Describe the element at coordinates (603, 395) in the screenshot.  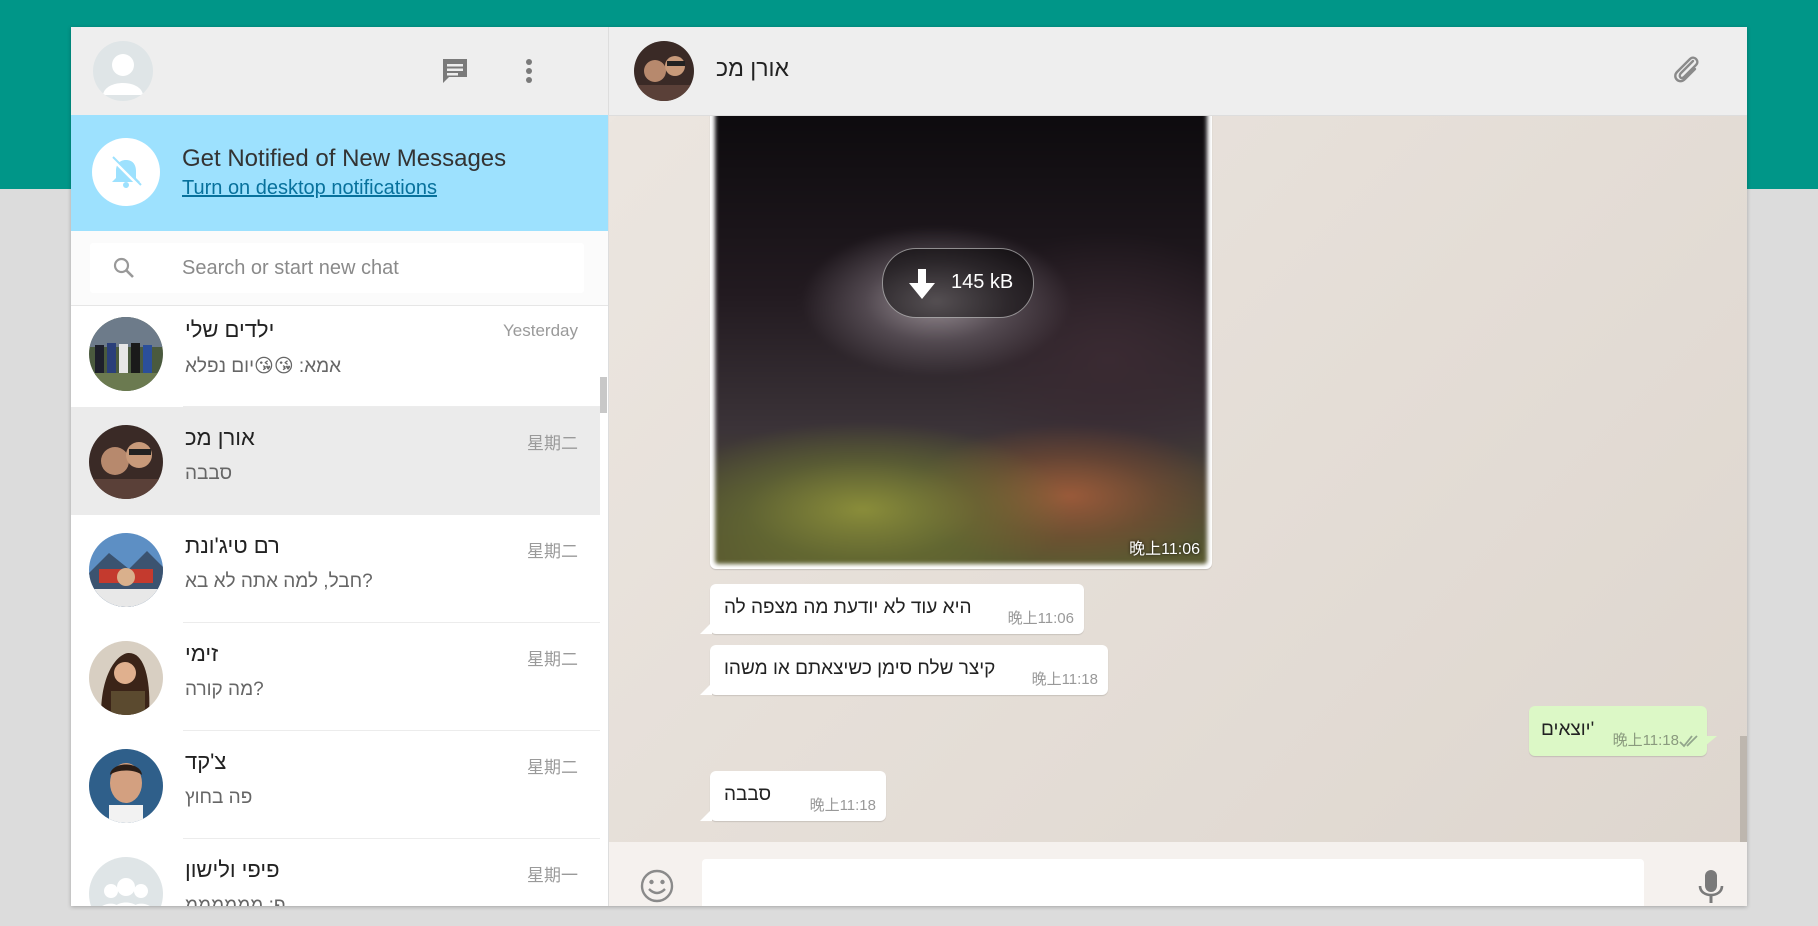
I see `chat-list-scrollbar` at that location.